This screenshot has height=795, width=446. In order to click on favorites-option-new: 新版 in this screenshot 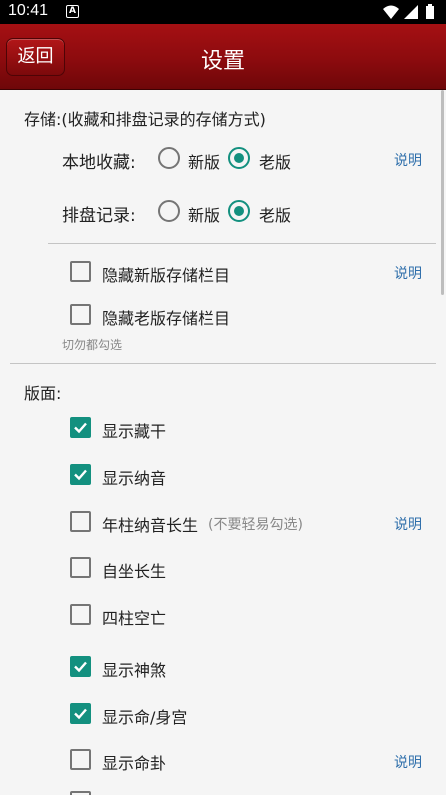, I will do `click(204, 161)`.